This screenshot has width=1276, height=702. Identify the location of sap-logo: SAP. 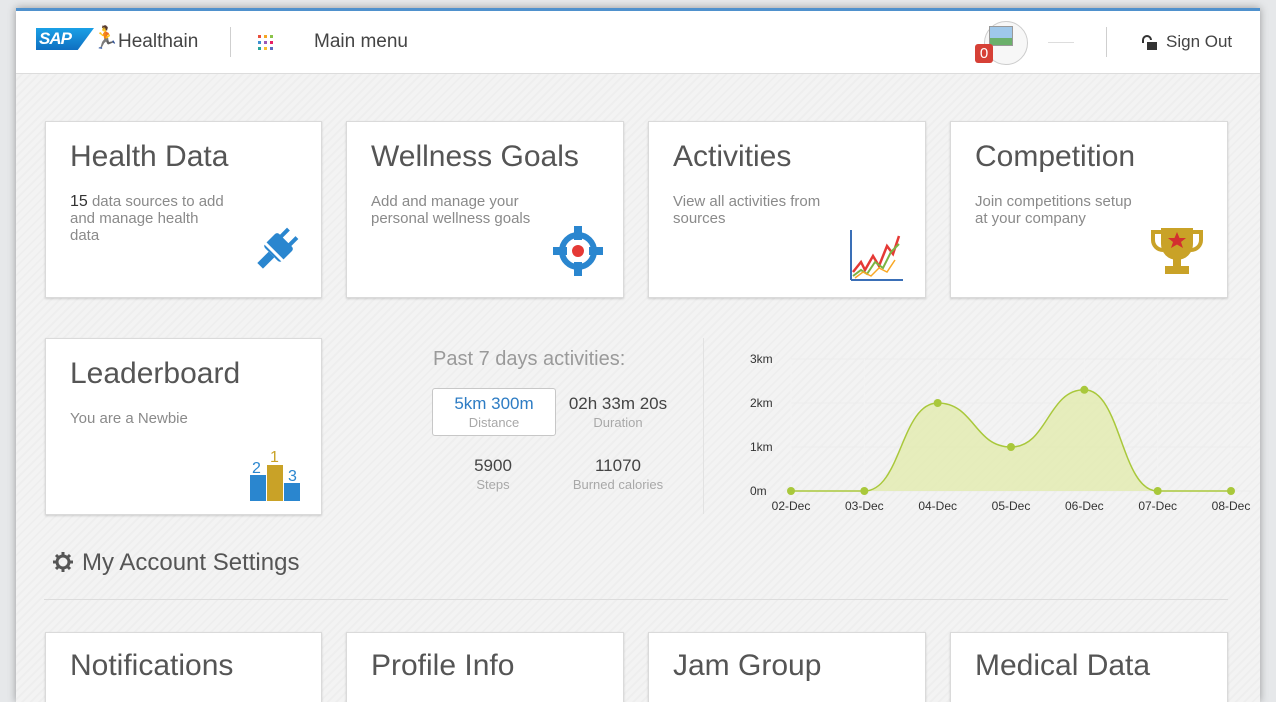
(65, 39).